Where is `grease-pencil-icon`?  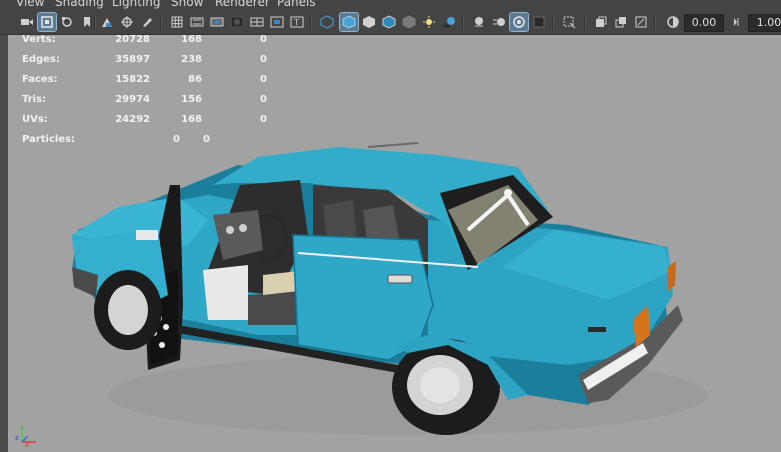
grease-pencil-icon is located at coordinates (147, 22).